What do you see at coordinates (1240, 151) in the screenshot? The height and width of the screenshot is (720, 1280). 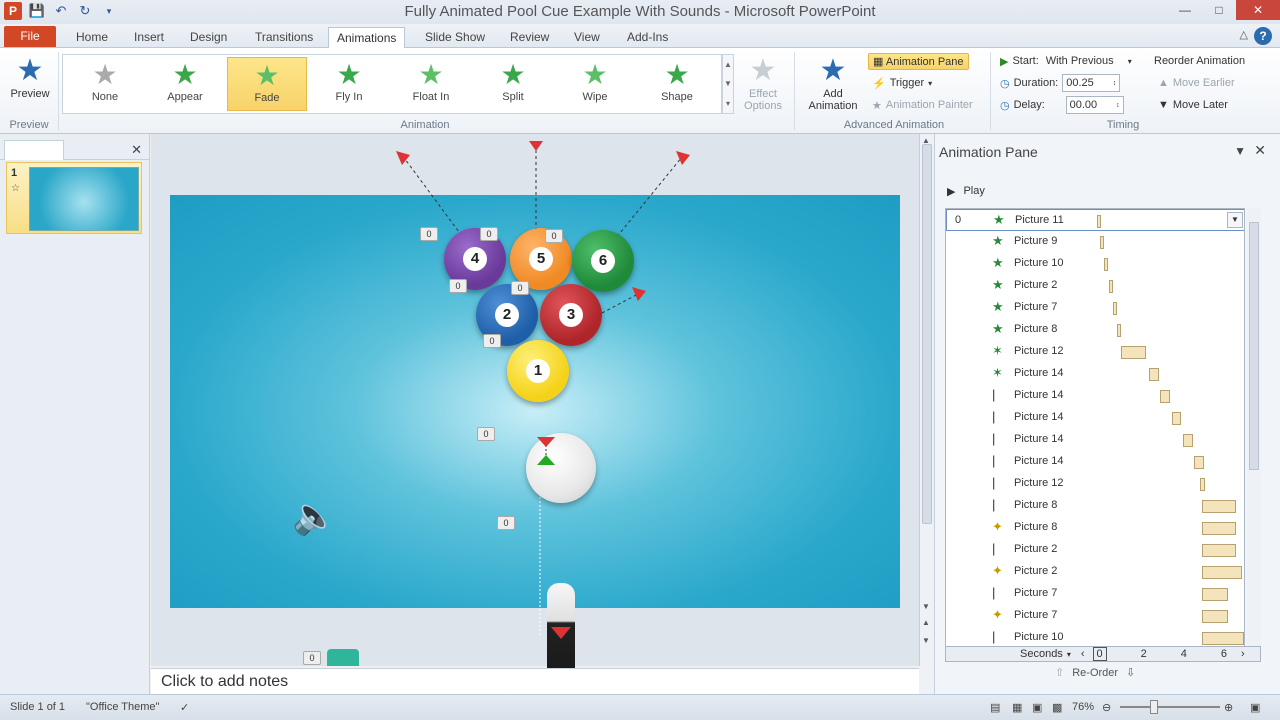 I see `pane-menu-icon: ▼` at bounding box center [1240, 151].